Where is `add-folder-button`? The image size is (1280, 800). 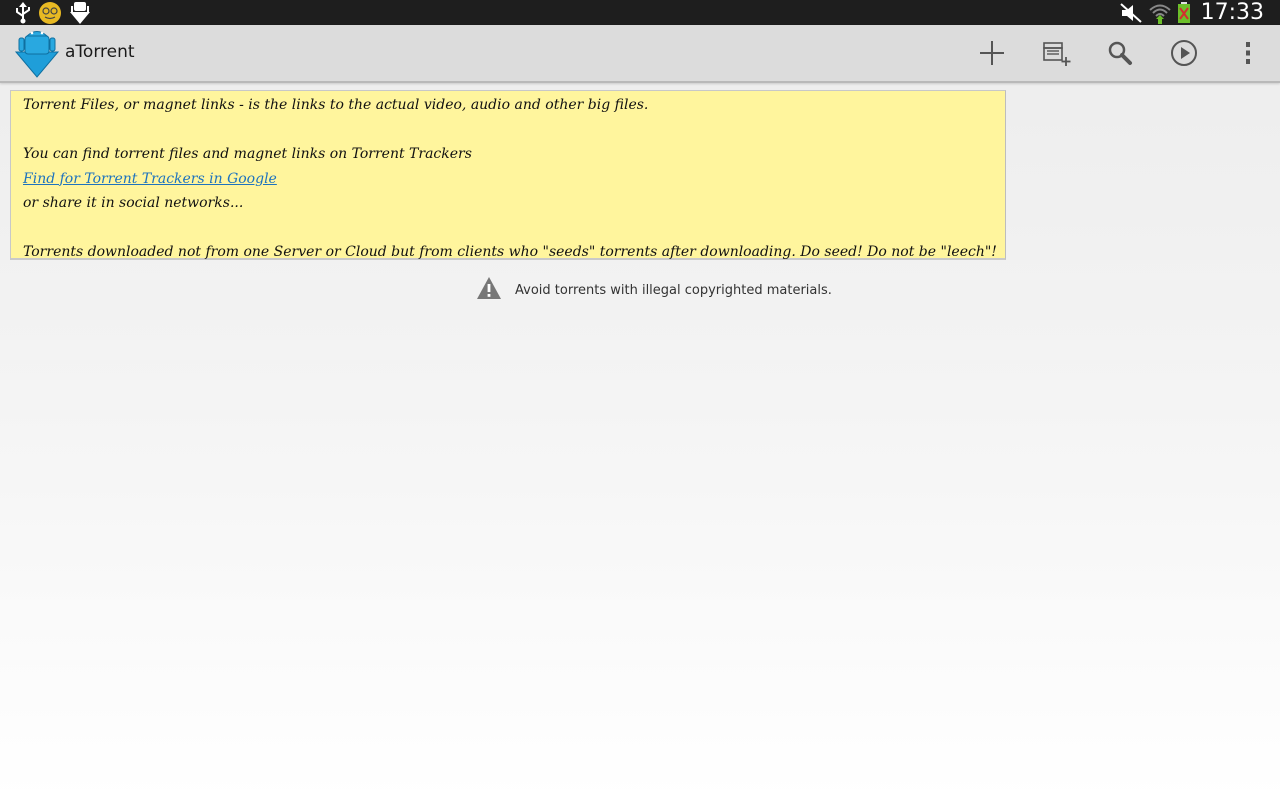
add-folder-button is located at coordinates (1056, 53).